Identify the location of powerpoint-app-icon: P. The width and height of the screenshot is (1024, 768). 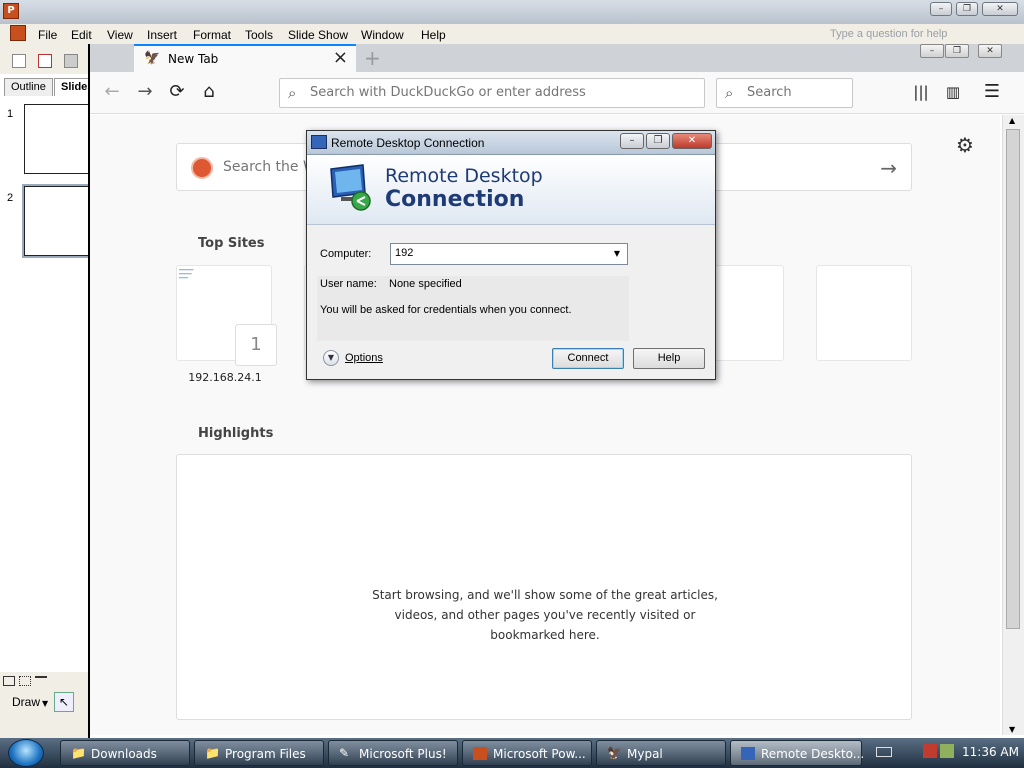
(11, 11).